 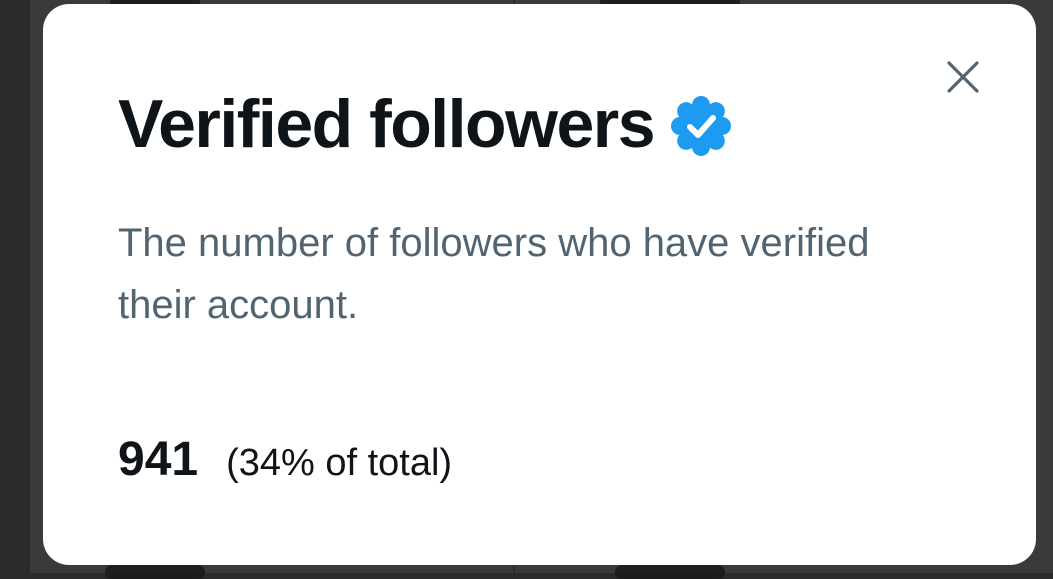 I want to click on verified-badge-icon, so click(x=701, y=126).